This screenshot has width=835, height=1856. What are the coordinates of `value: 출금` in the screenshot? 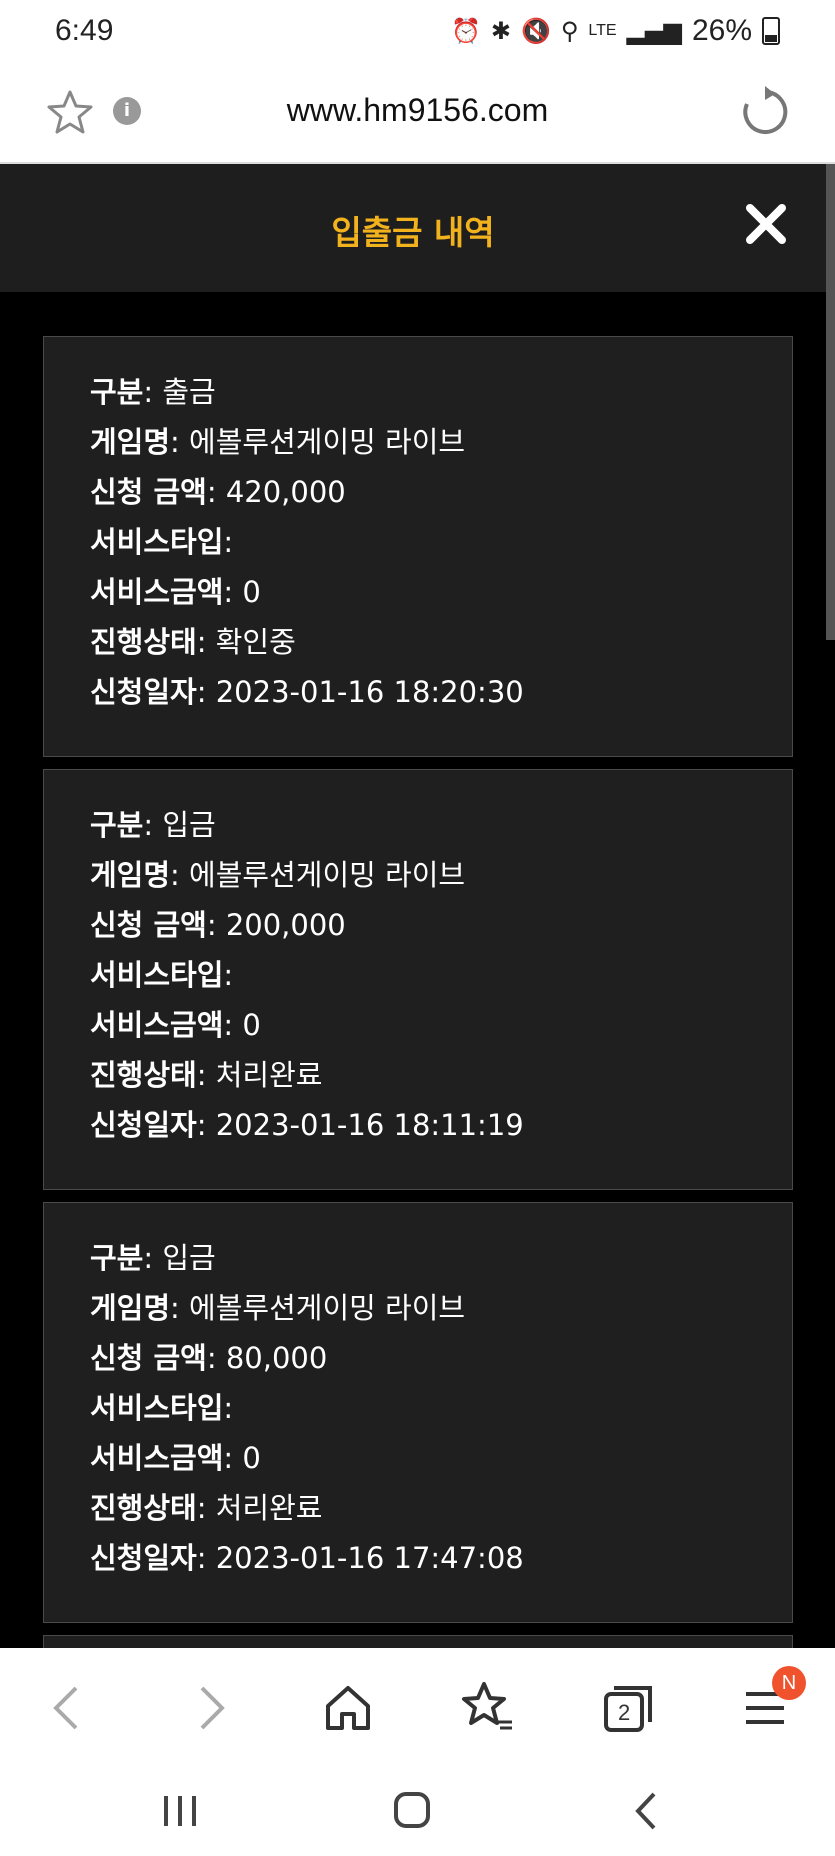 It's located at (189, 392).